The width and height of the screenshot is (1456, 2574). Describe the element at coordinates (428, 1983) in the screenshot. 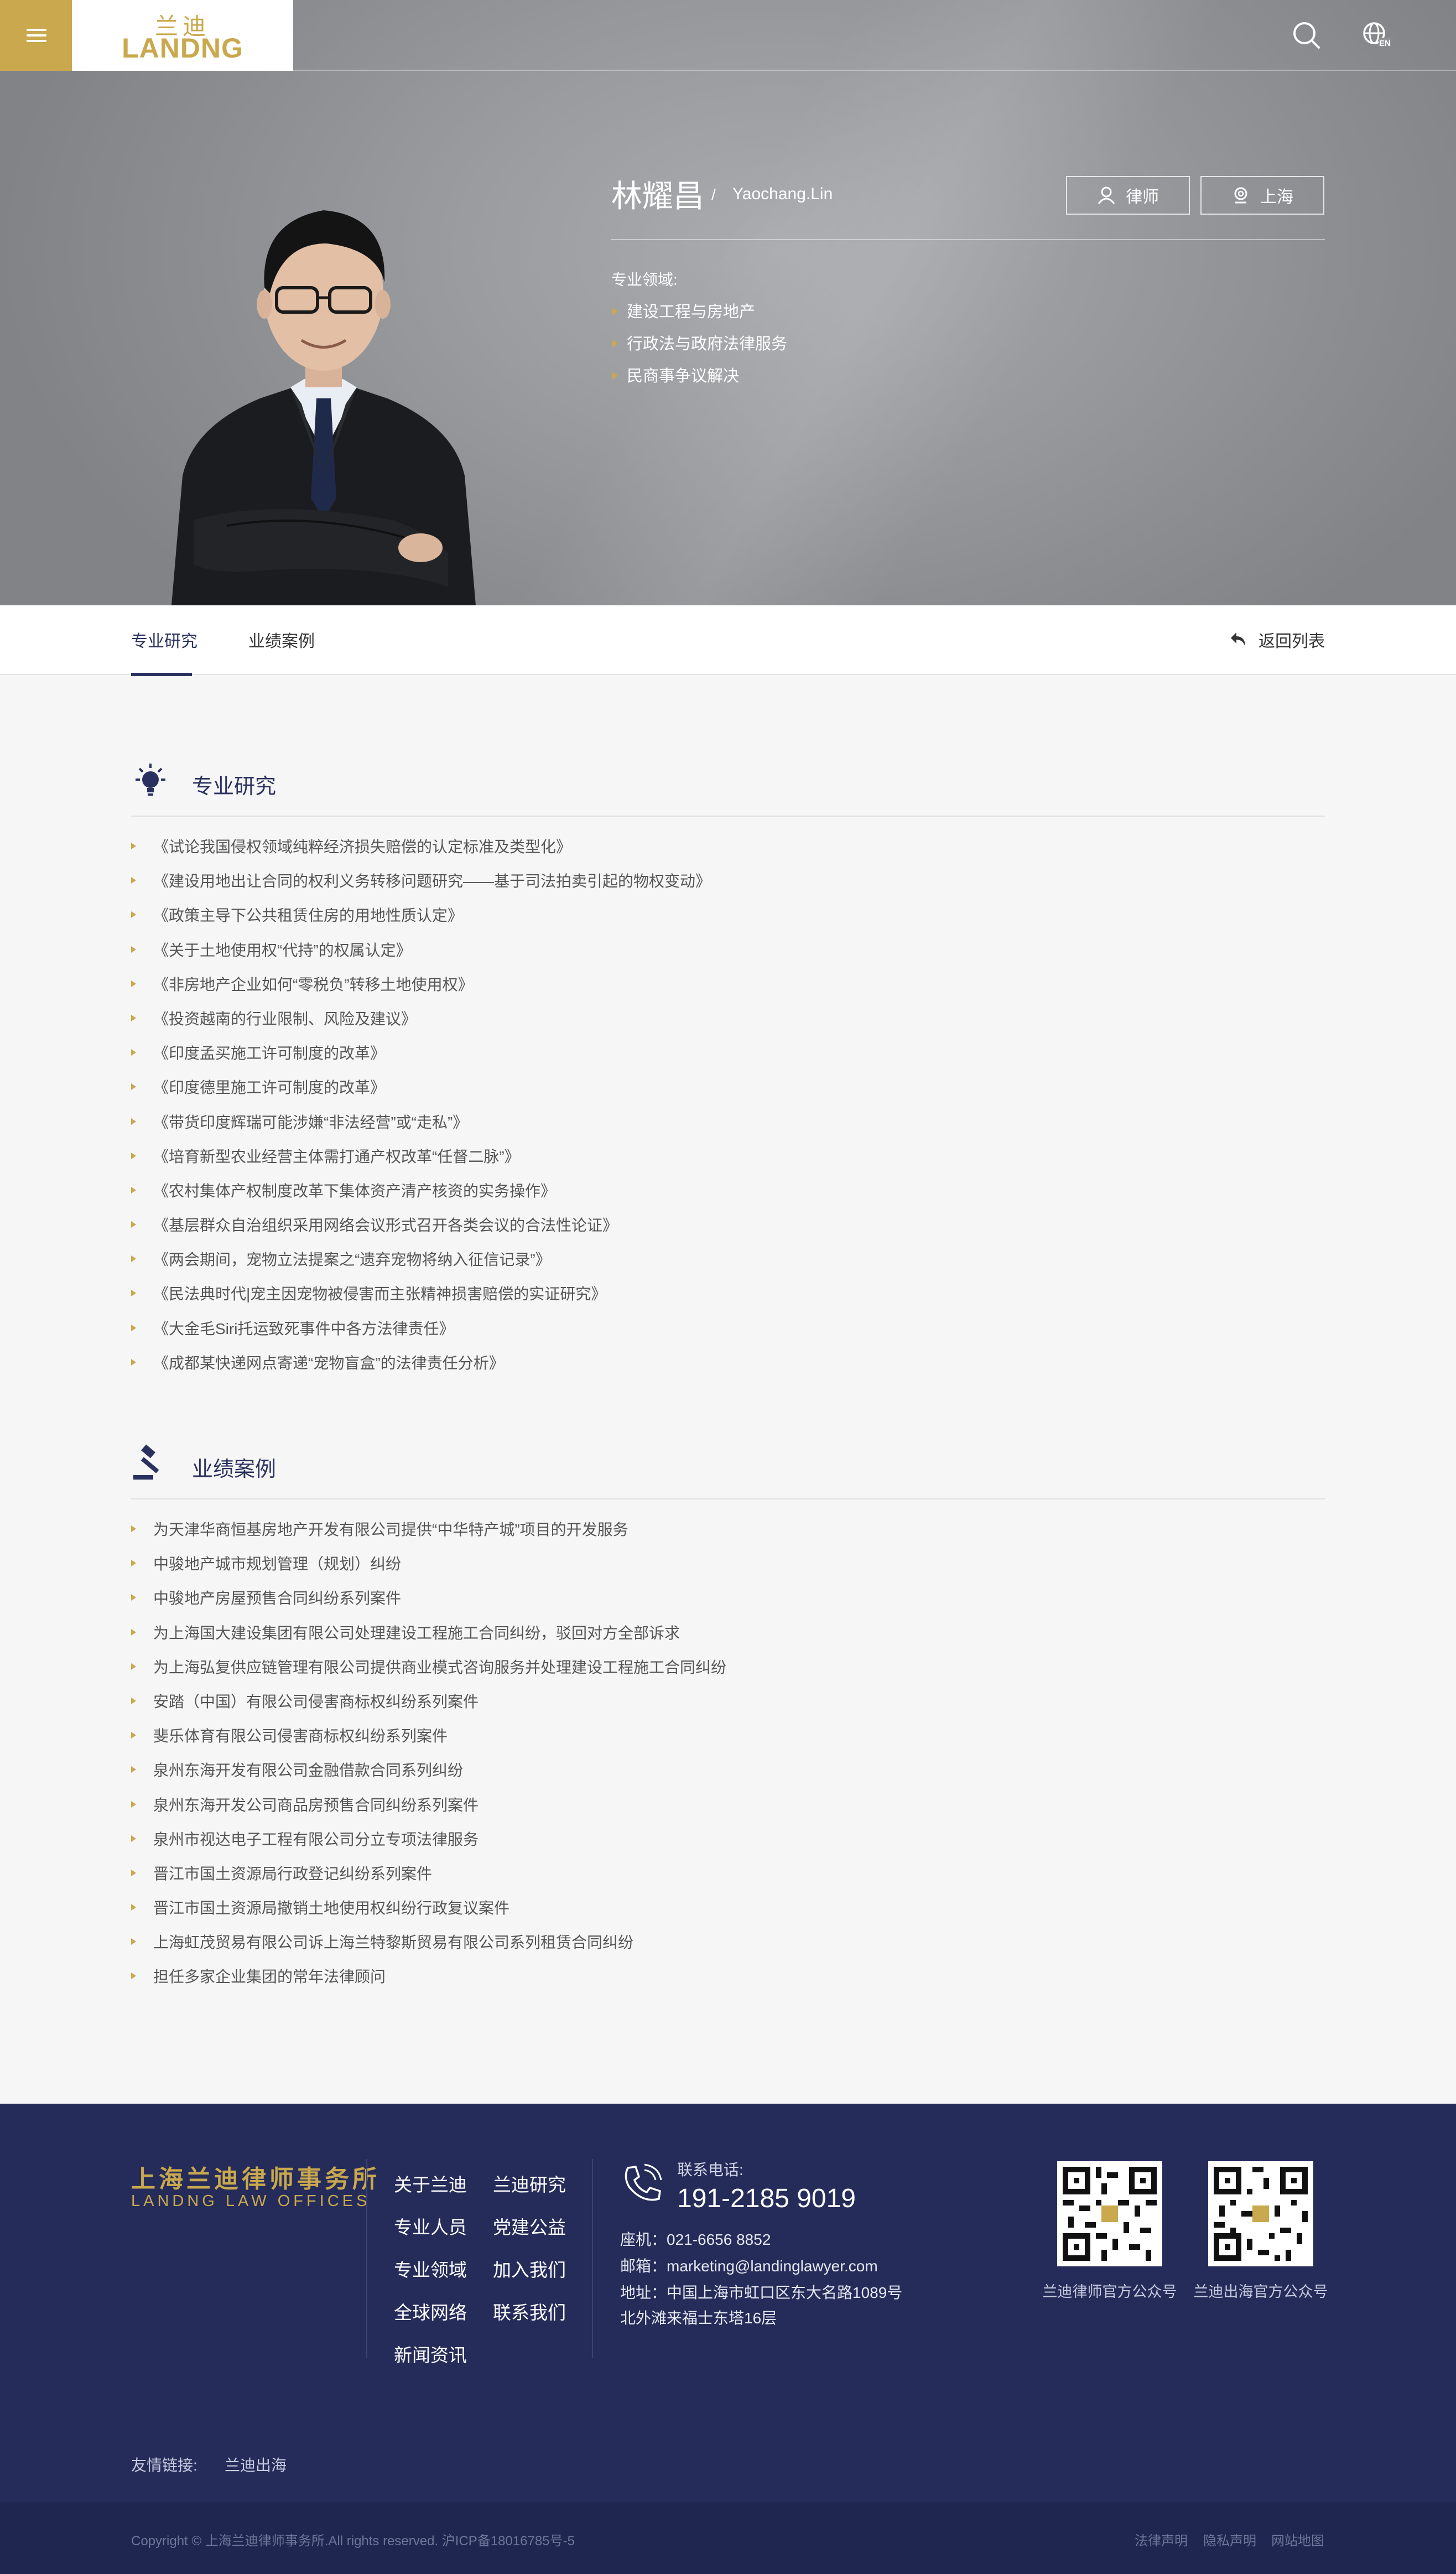

I see `case-item: 担任多家企业集团的常年法律顾问` at that location.